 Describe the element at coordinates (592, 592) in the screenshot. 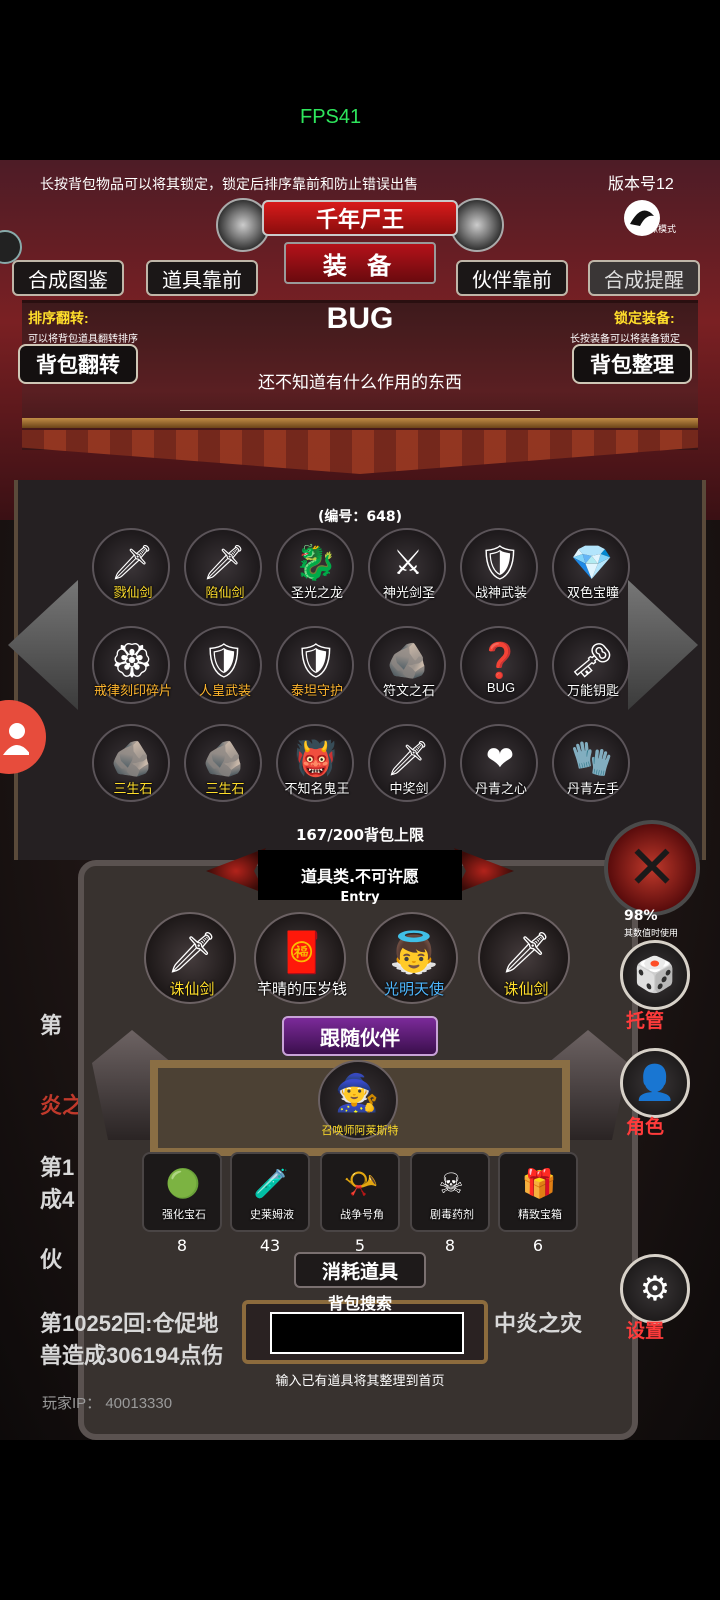

I see `inventory-slot-label: 双色宝瞳` at that location.